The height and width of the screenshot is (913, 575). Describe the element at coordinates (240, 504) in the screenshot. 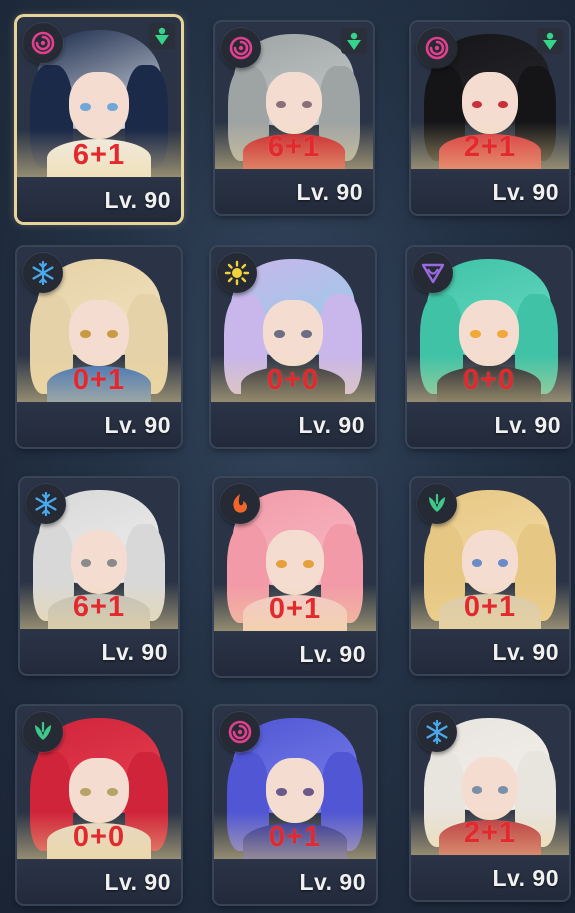

I see `fire-icon` at that location.